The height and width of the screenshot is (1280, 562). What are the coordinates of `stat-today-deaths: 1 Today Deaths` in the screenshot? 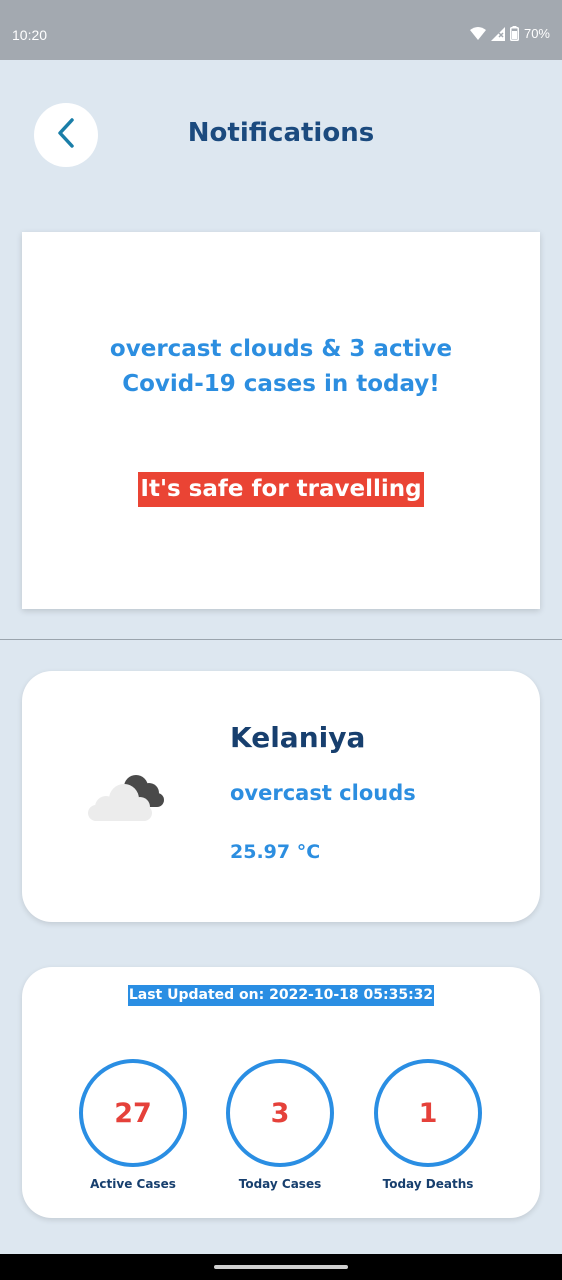 It's located at (428, 1125).